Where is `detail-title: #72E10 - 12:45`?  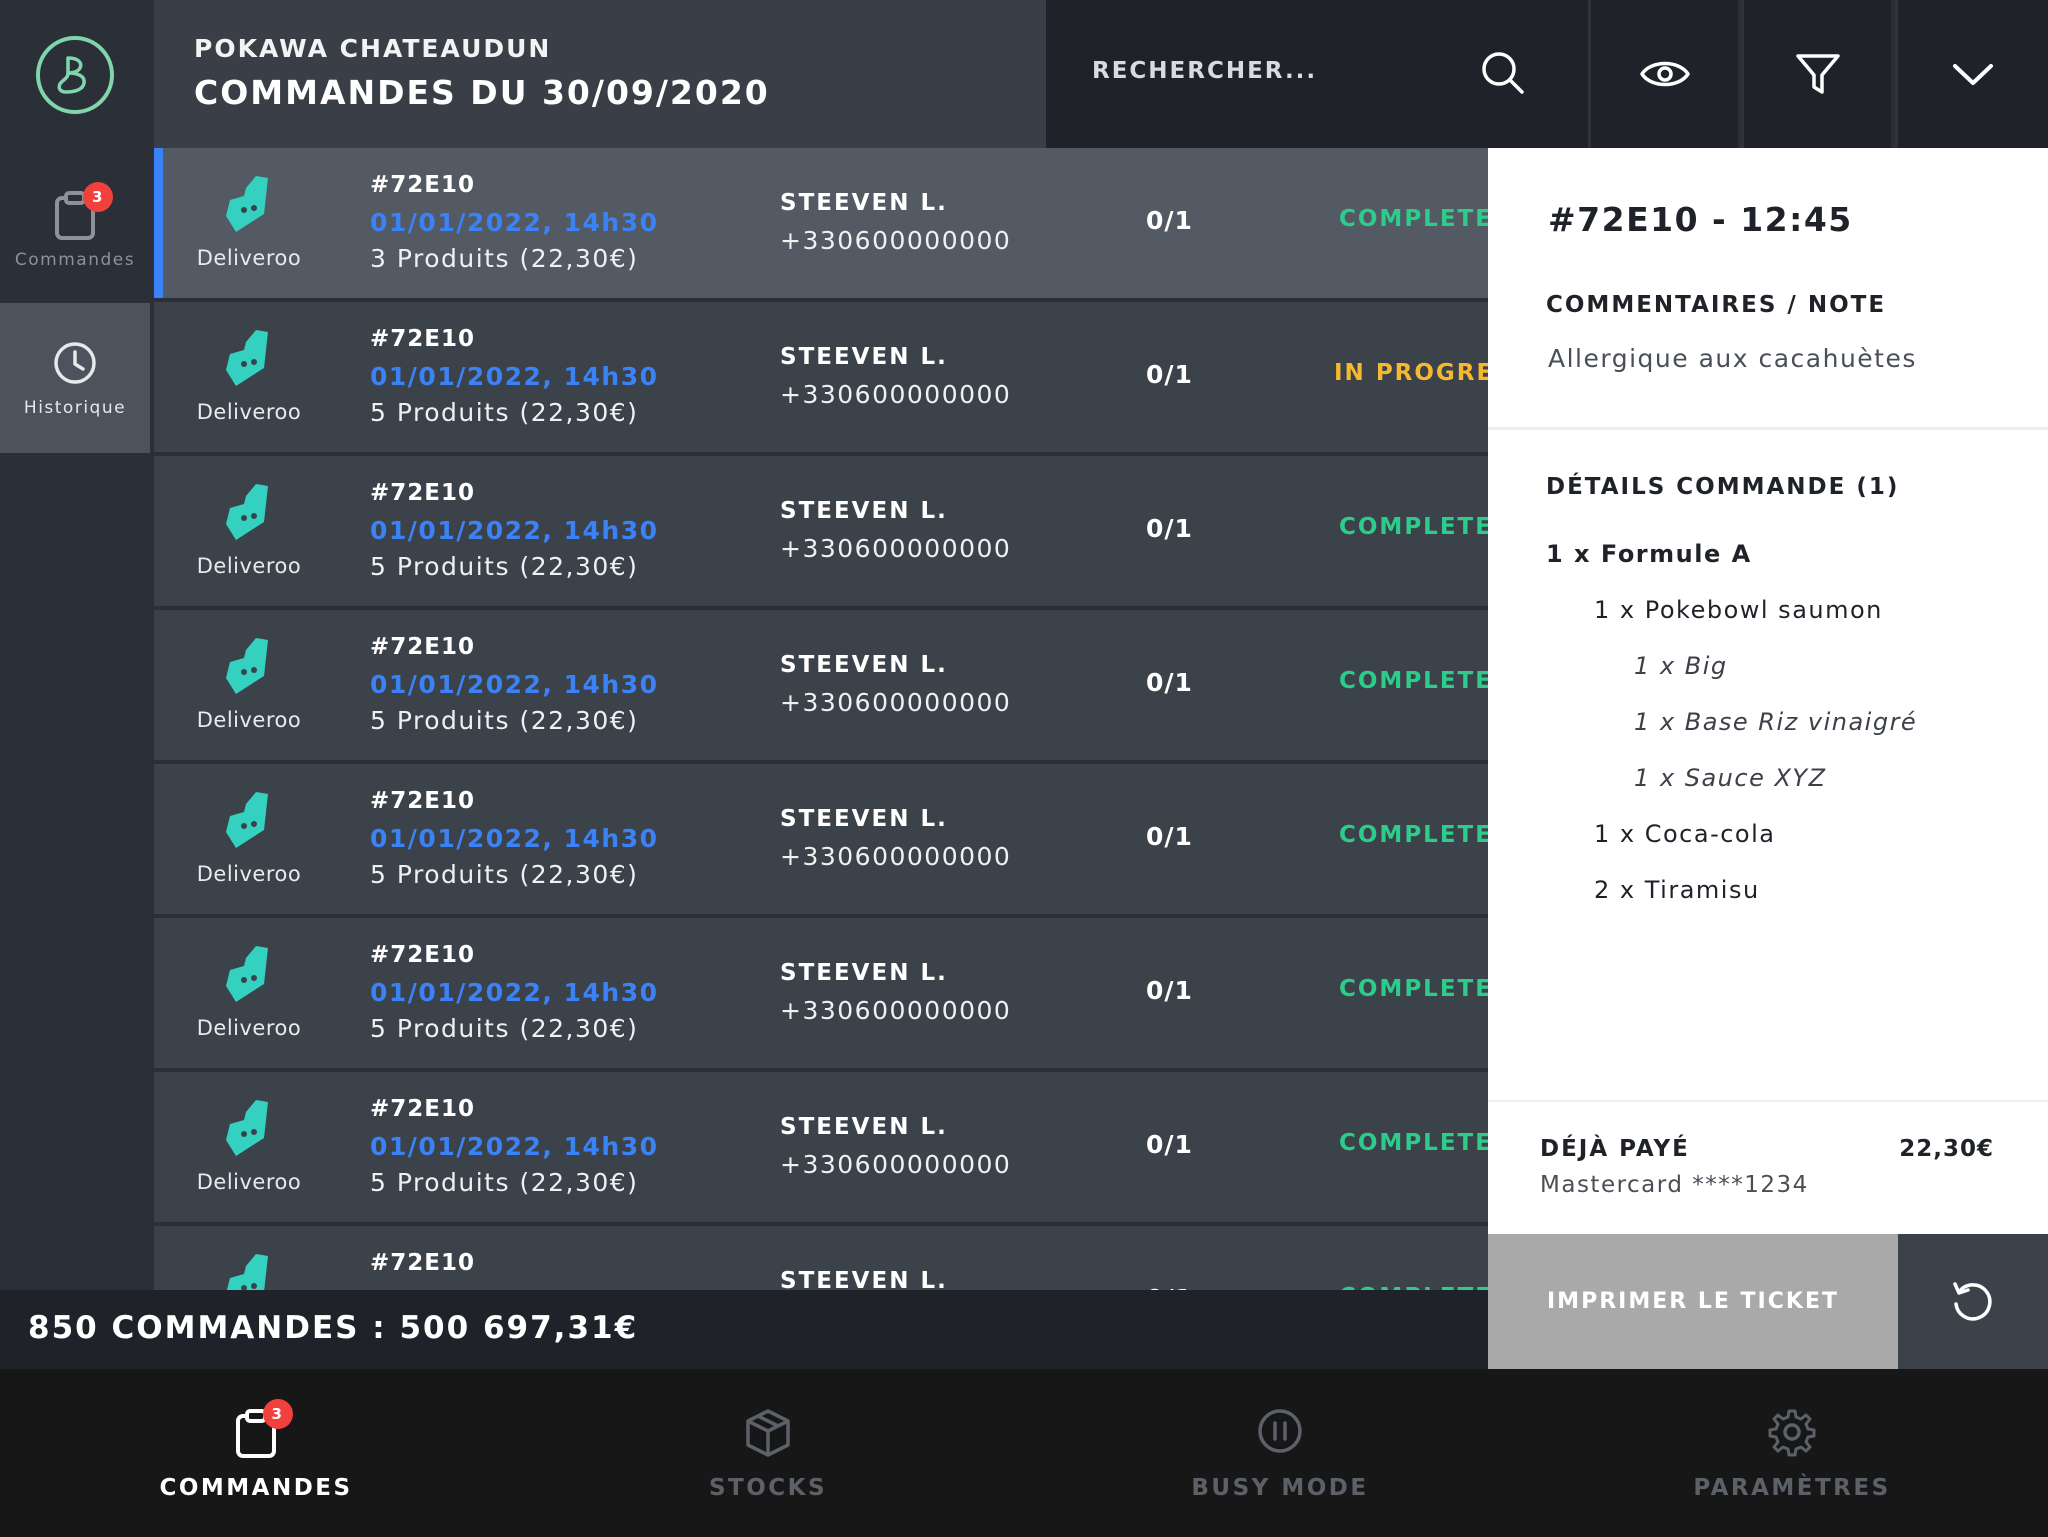 detail-title: #72E10 - 12:45 is located at coordinates (1700, 219).